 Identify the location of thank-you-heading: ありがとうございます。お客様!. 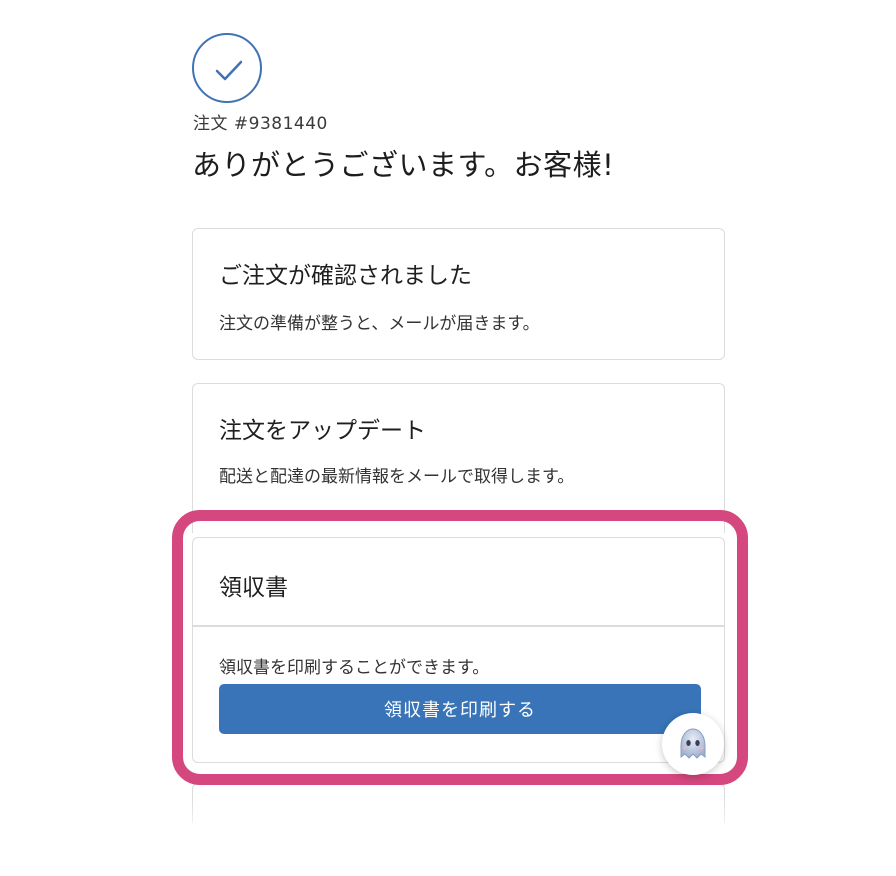
(403, 165).